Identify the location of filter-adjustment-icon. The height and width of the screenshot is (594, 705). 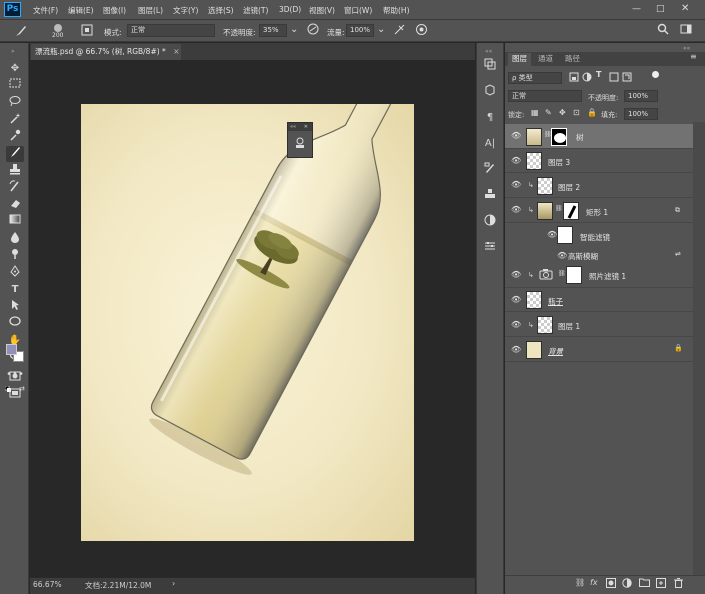
(587, 78).